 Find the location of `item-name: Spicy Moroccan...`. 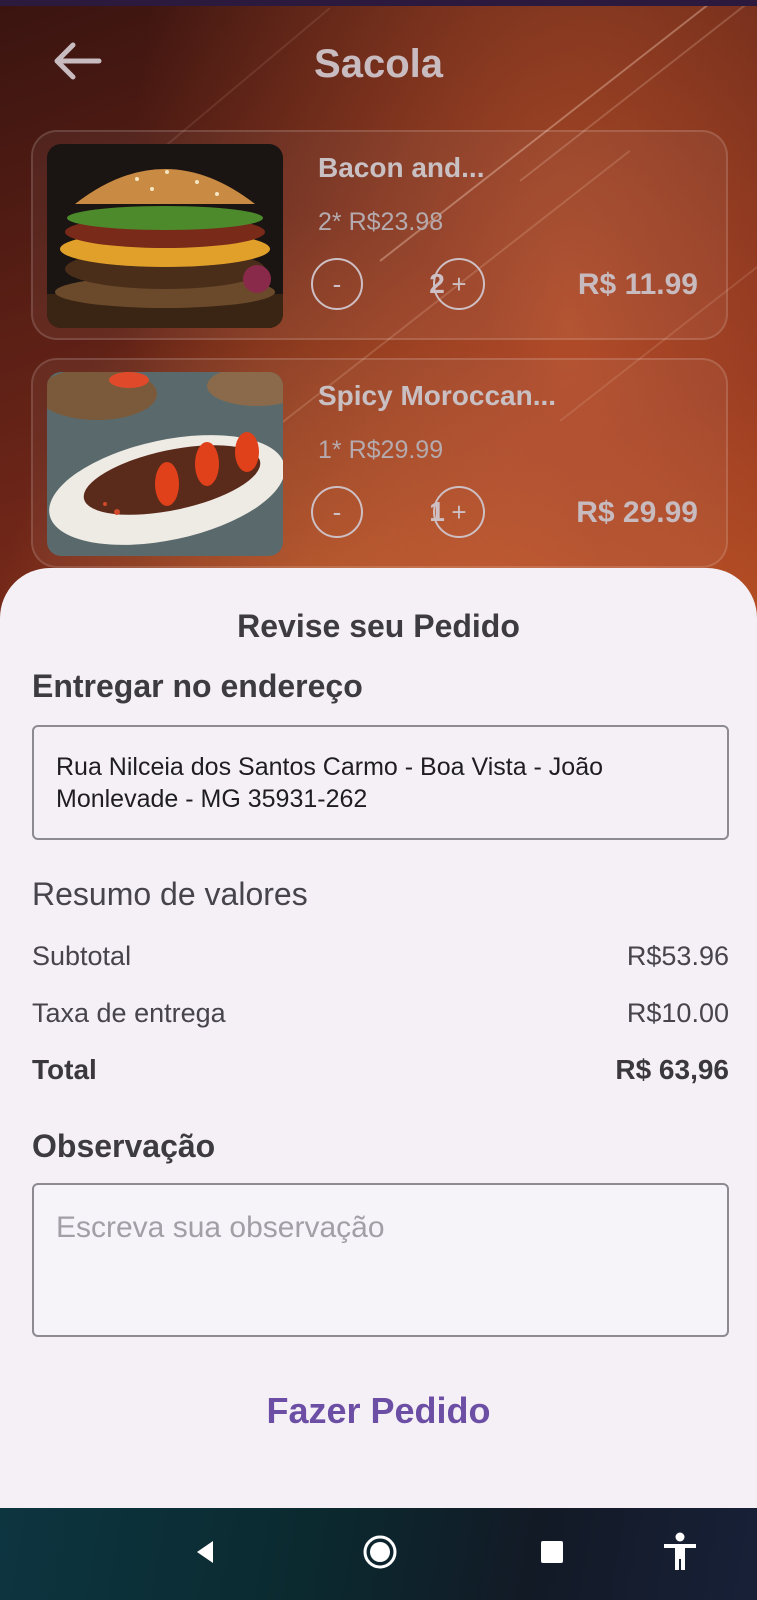

item-name: Spicy Moroccan... is located at coordinates (437, 395).